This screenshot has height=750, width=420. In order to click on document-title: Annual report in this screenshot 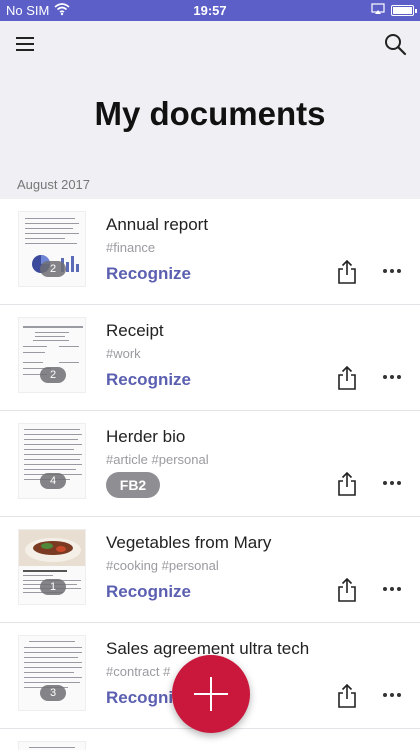, I will do `click(157, 225)`.